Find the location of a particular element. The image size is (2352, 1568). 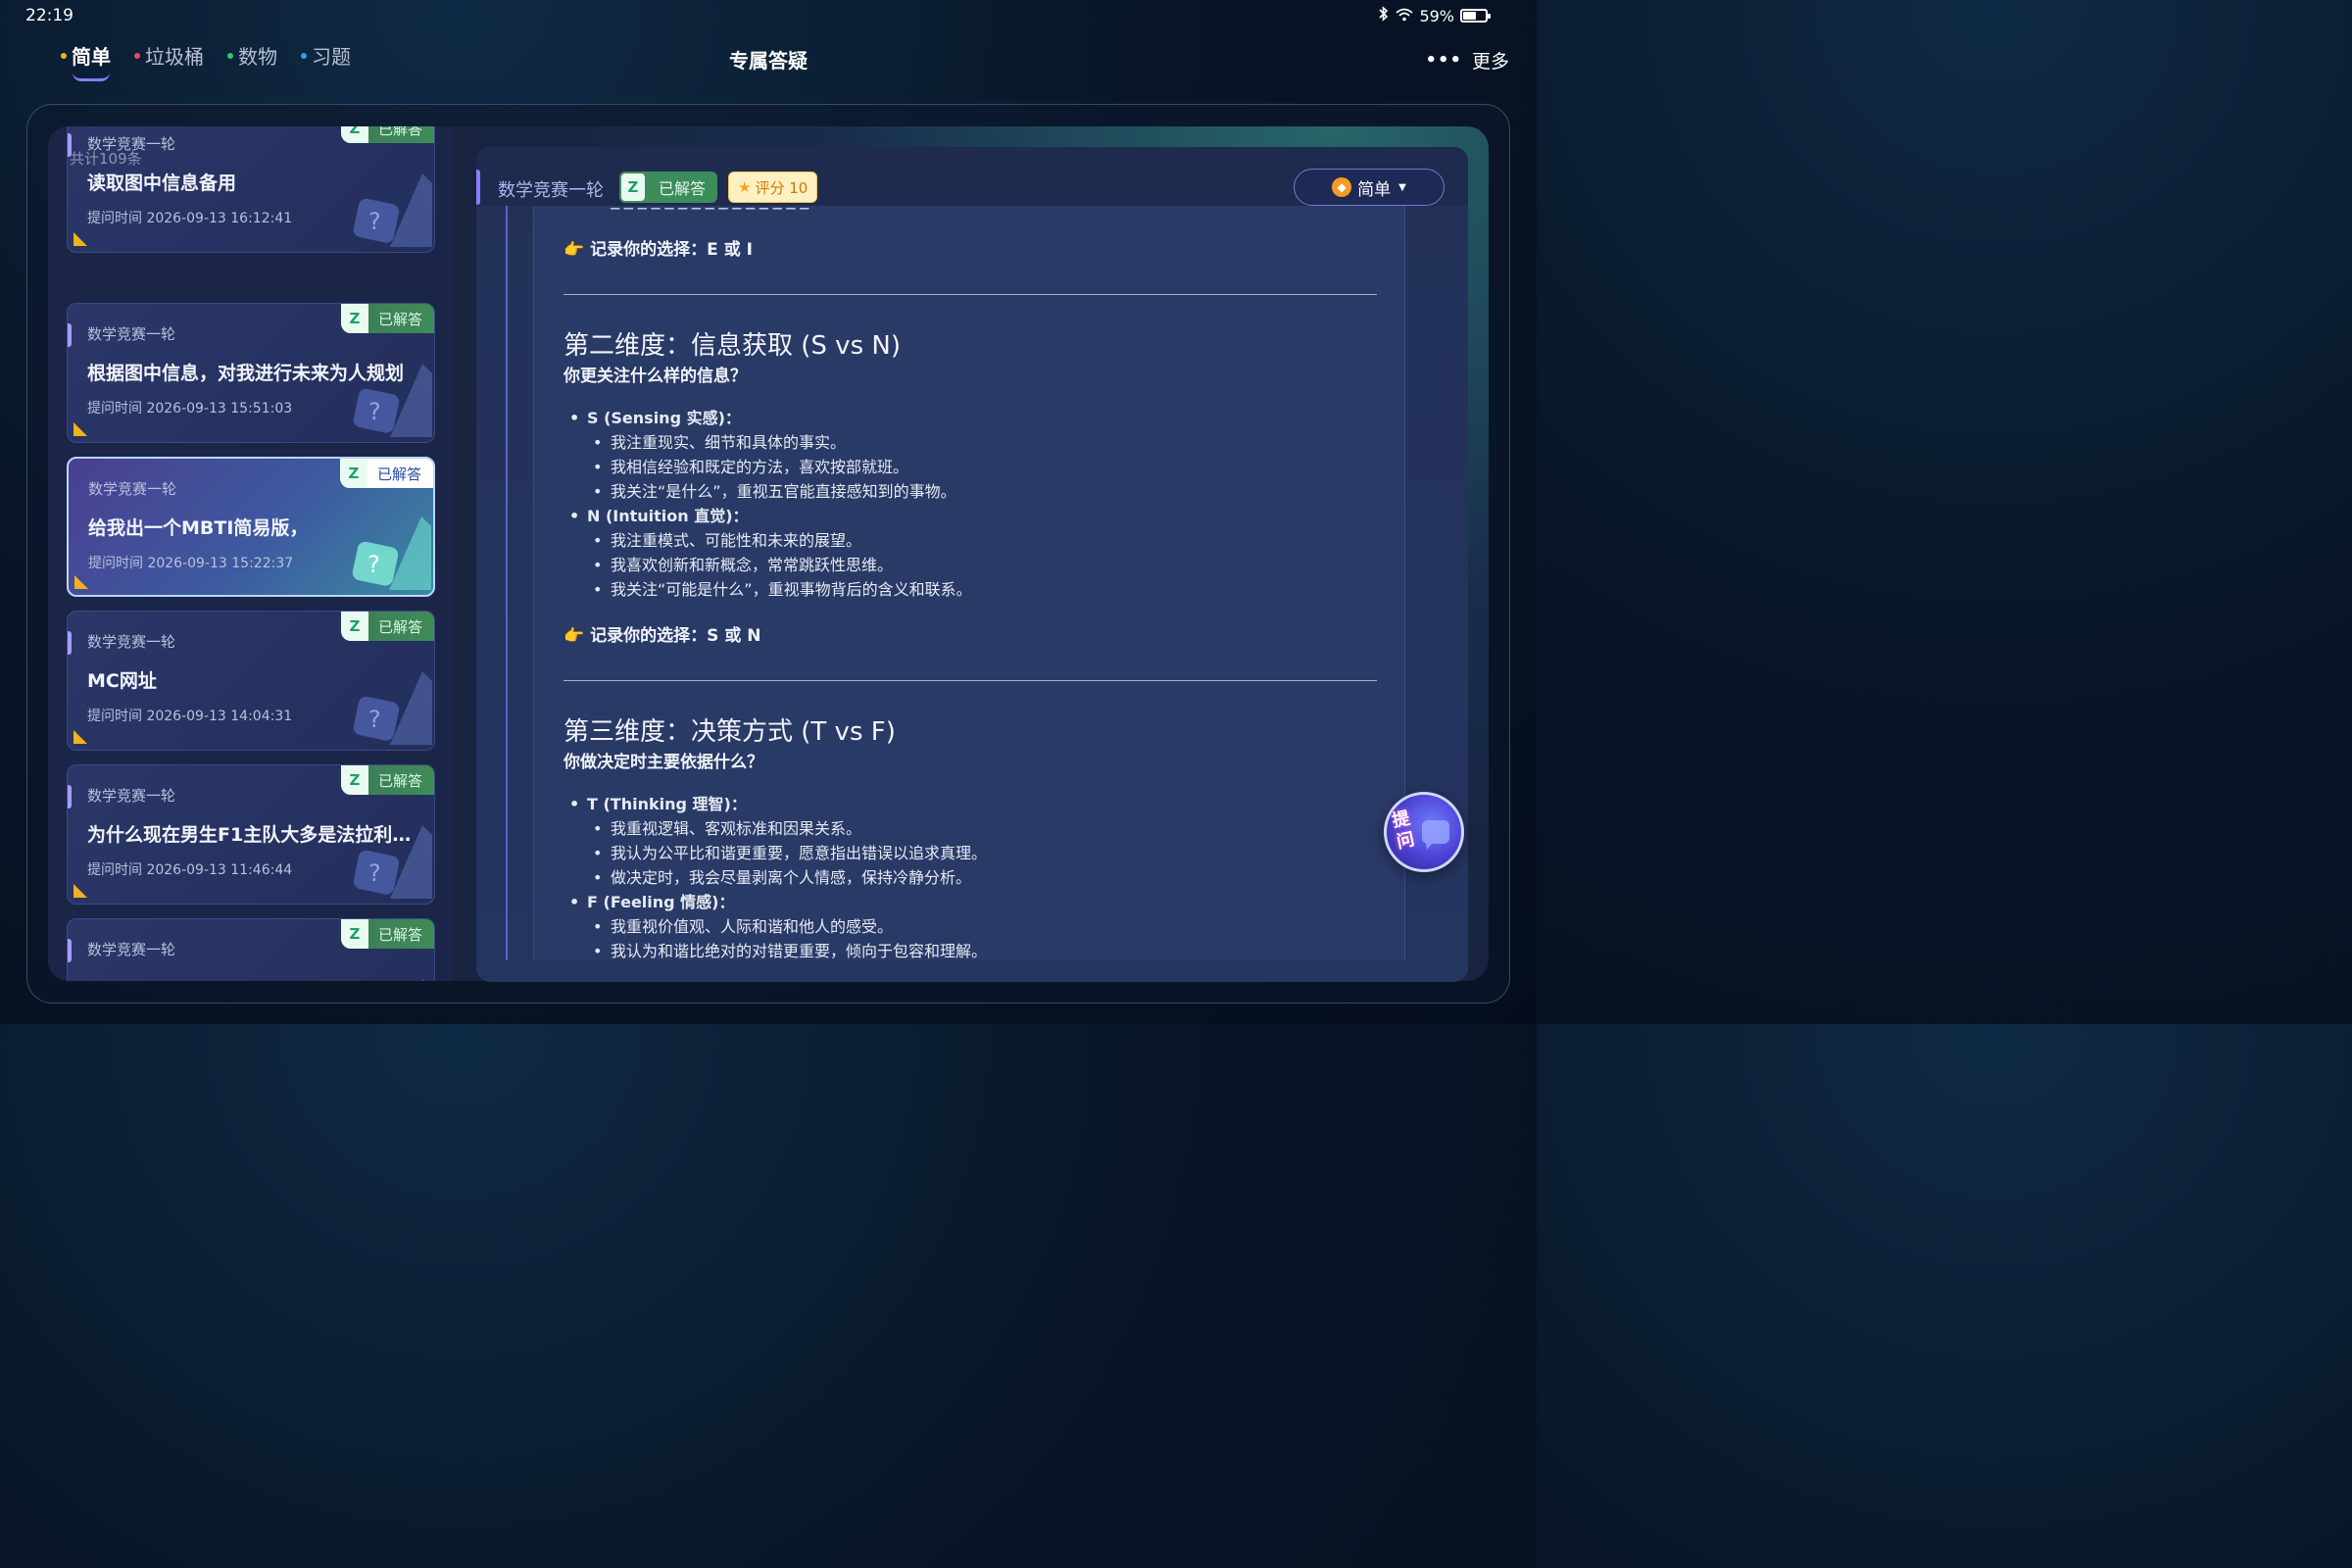

wifi-icon is located at coordinates (1405, 16).